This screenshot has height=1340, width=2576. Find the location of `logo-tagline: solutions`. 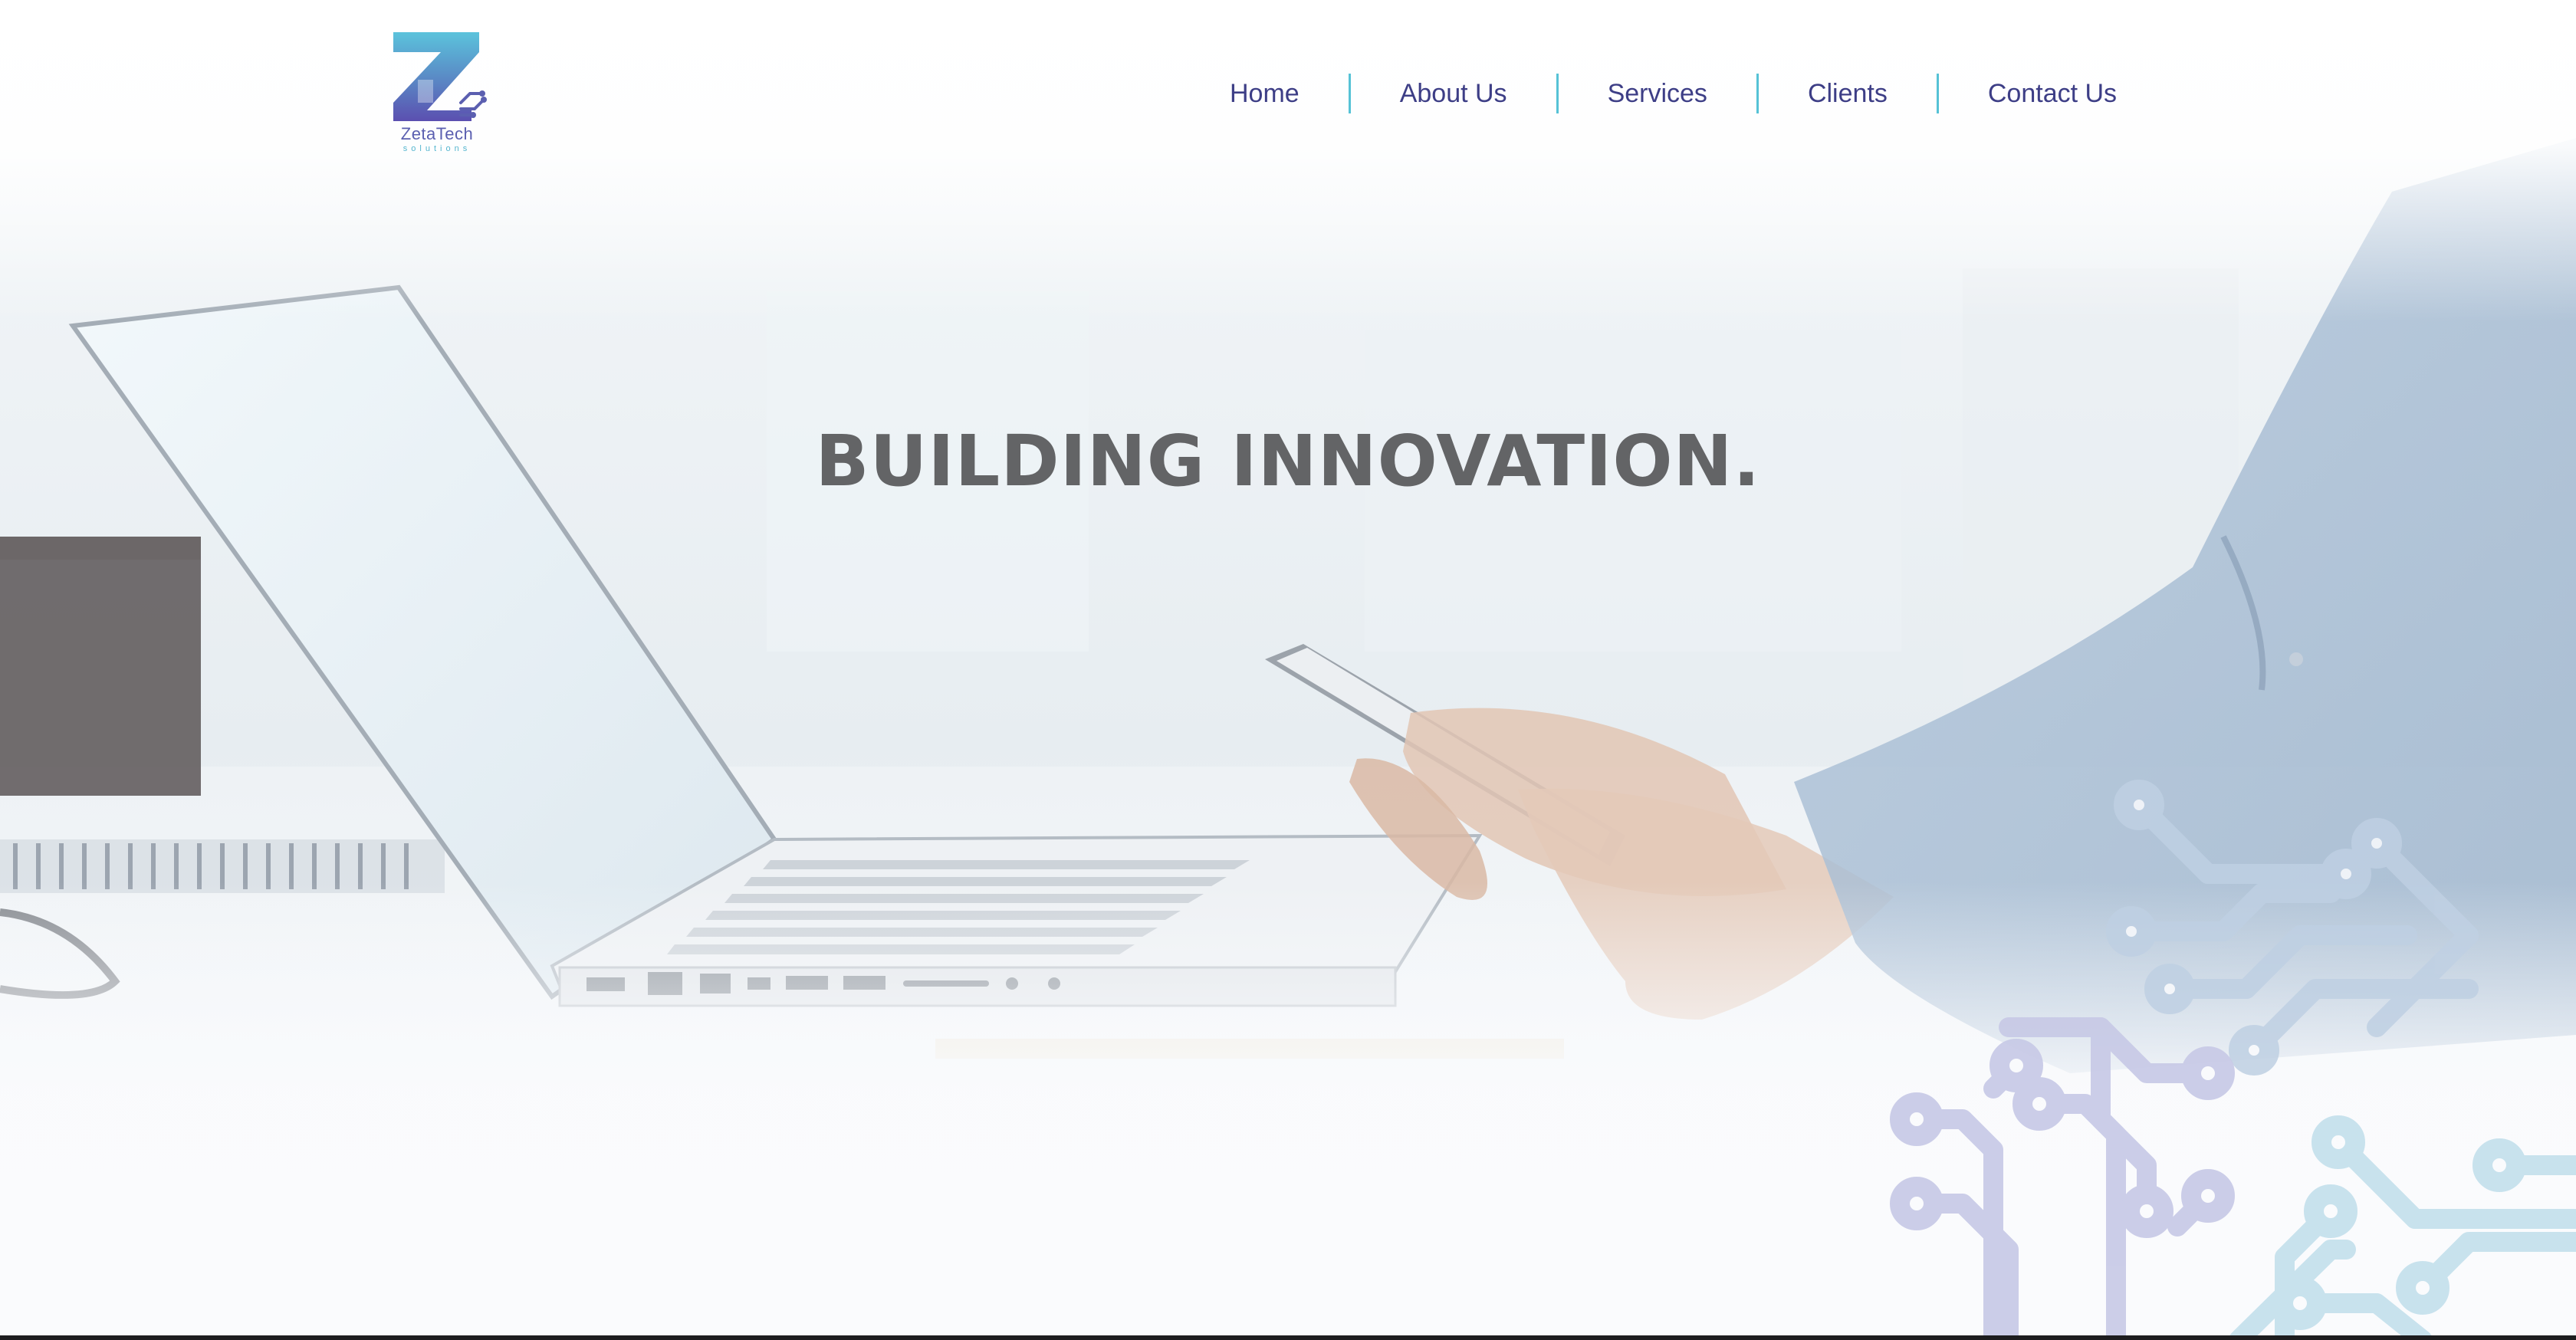

logo-tagline: solutions is located at coordinates (437, 148).